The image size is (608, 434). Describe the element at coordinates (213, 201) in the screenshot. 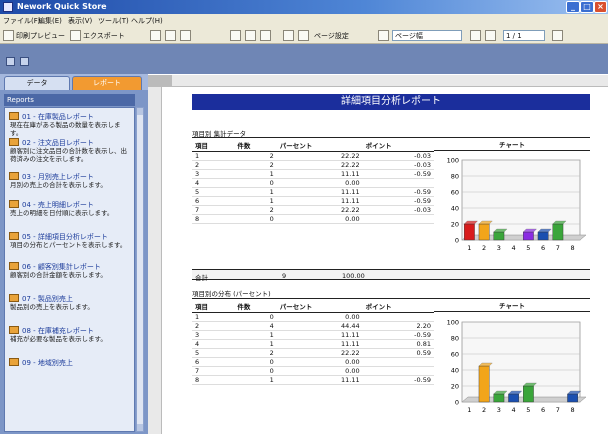

I see `table-cell: 6` at that location.